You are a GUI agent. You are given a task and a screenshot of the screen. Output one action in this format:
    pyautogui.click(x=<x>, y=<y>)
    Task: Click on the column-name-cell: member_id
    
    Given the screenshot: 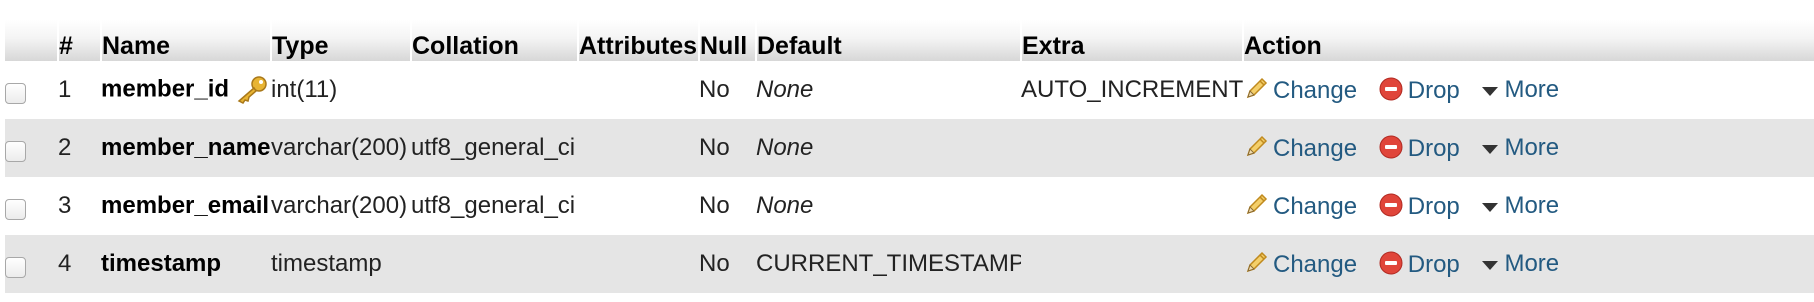 What is the action you would take?
    pyautogui.click(x=186, y=90)
    